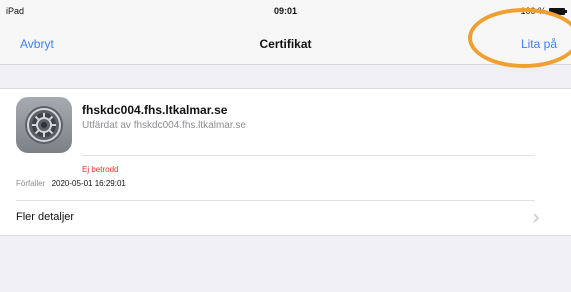 The width and height of the screenshot is (571, 292). Describe the element at coordinates (164, 125) in the screenshot. I see `certificate-issuer: Utfärdat av fhskdc004.fhs.ltkalmar.se` at that location.